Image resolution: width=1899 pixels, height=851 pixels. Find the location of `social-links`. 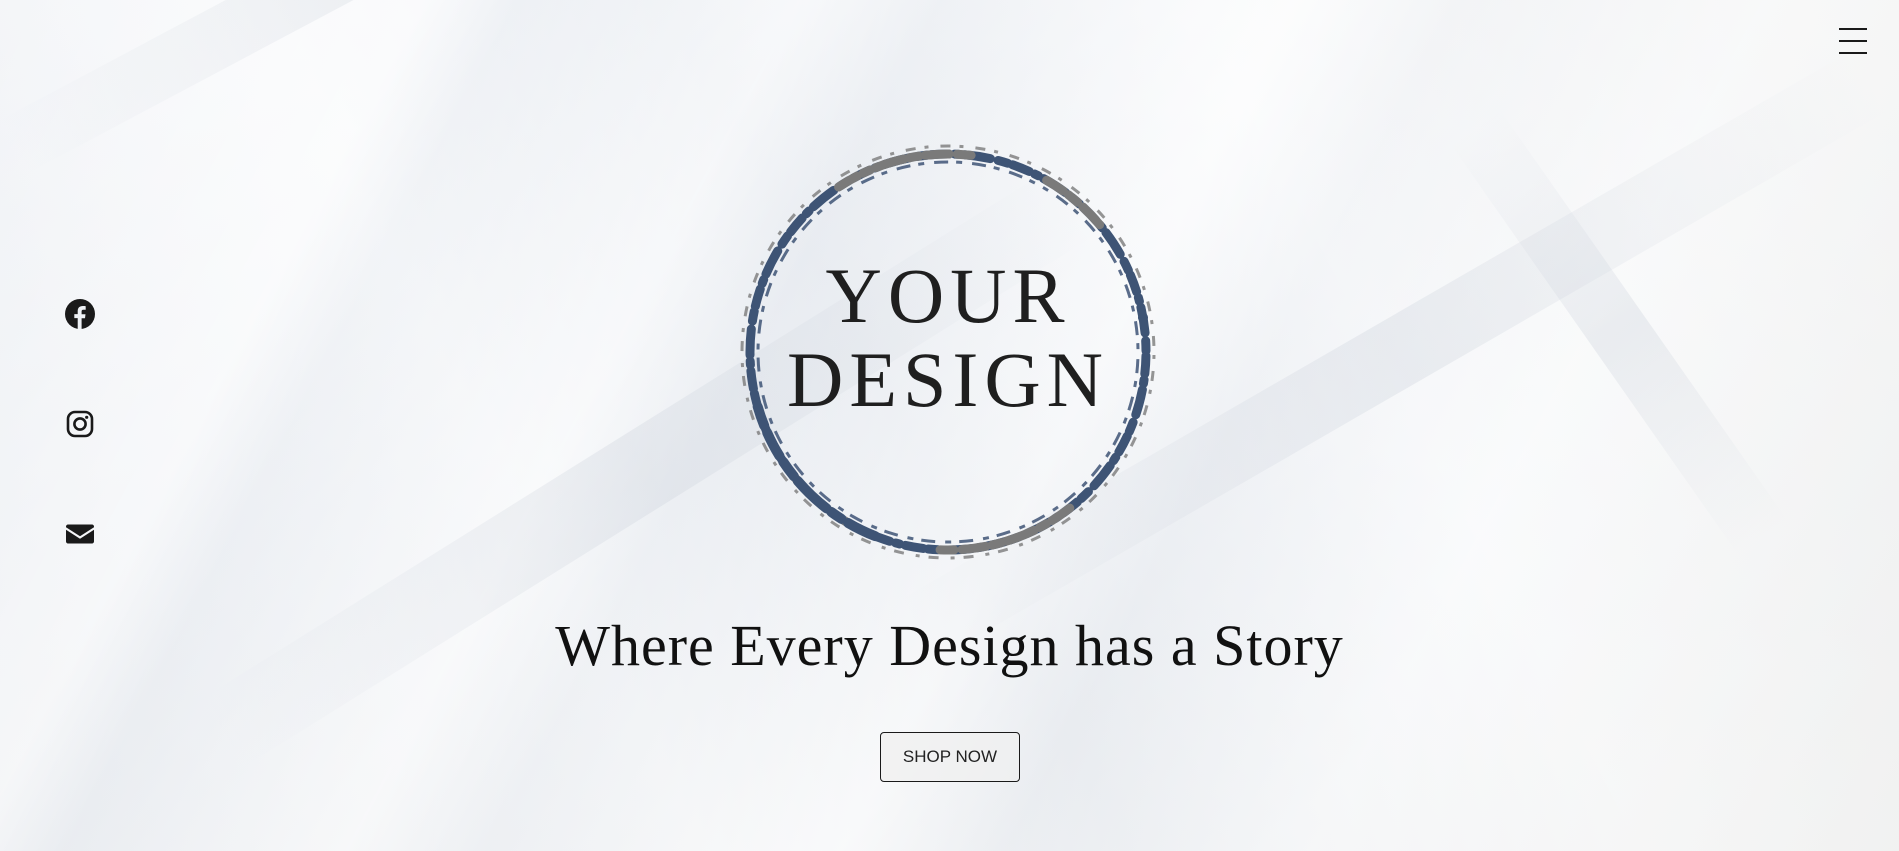

social-links is located at coordinates (80, 424).